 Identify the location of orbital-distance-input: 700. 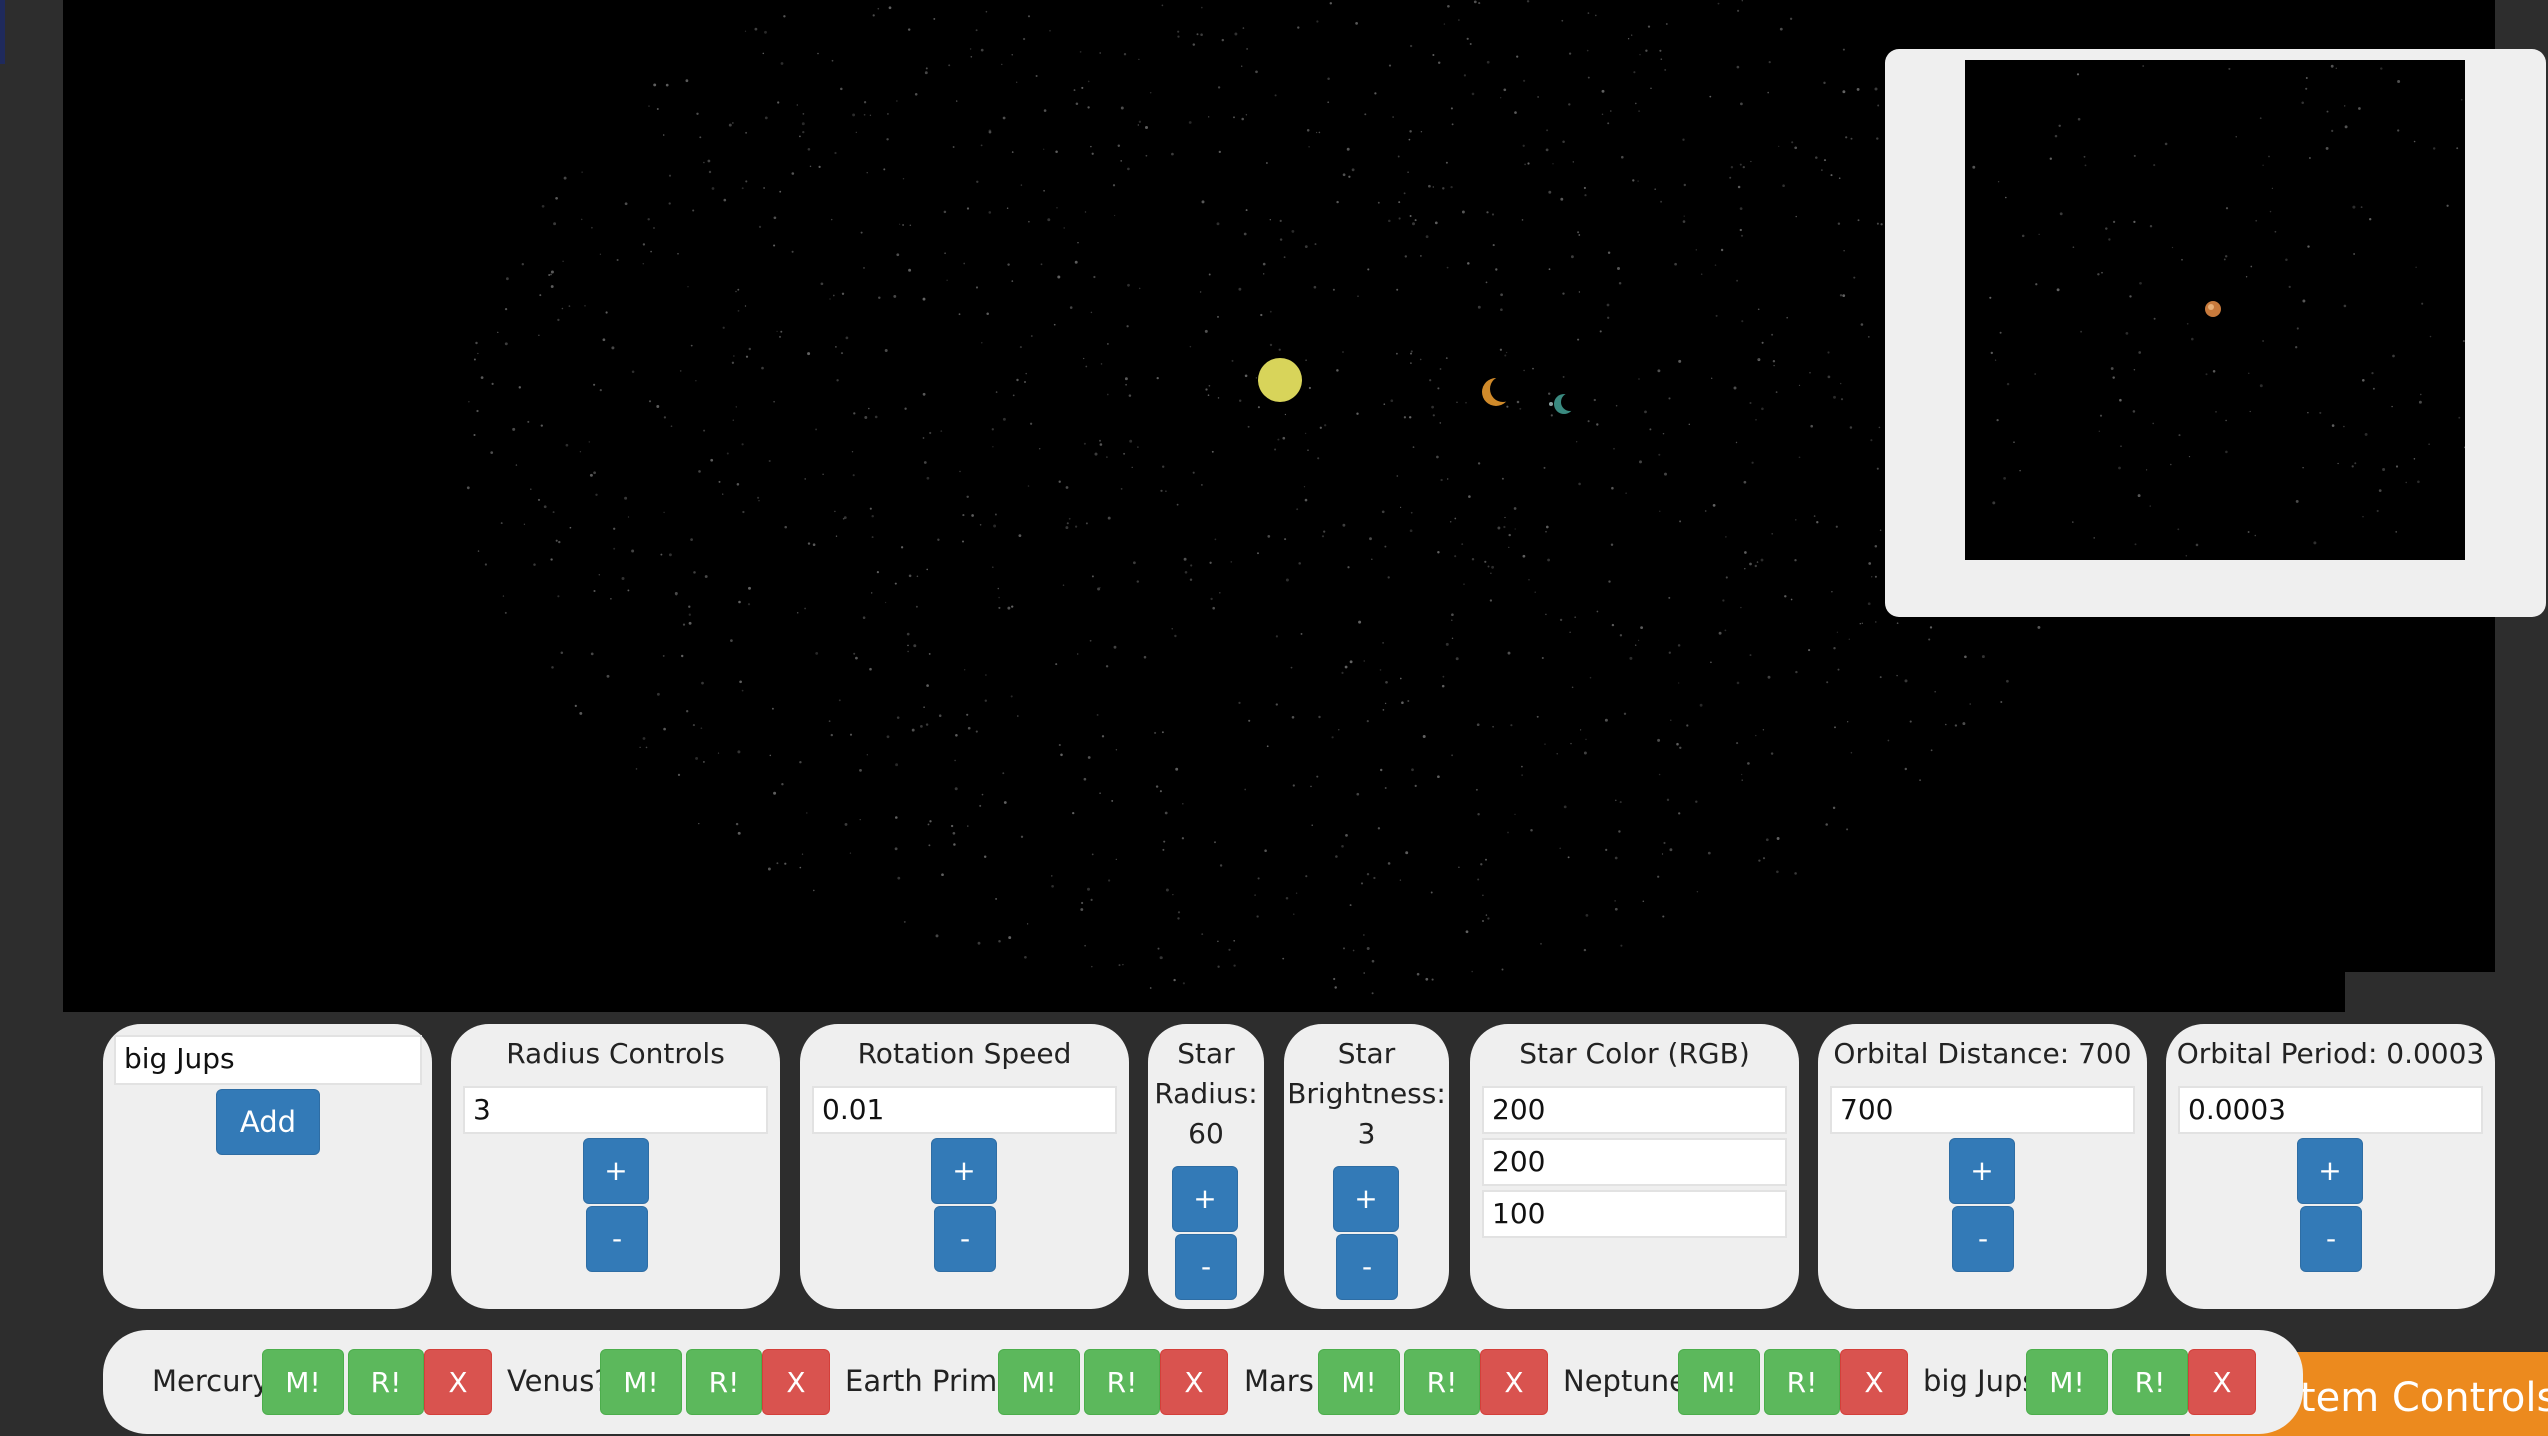
(1982, 1110).